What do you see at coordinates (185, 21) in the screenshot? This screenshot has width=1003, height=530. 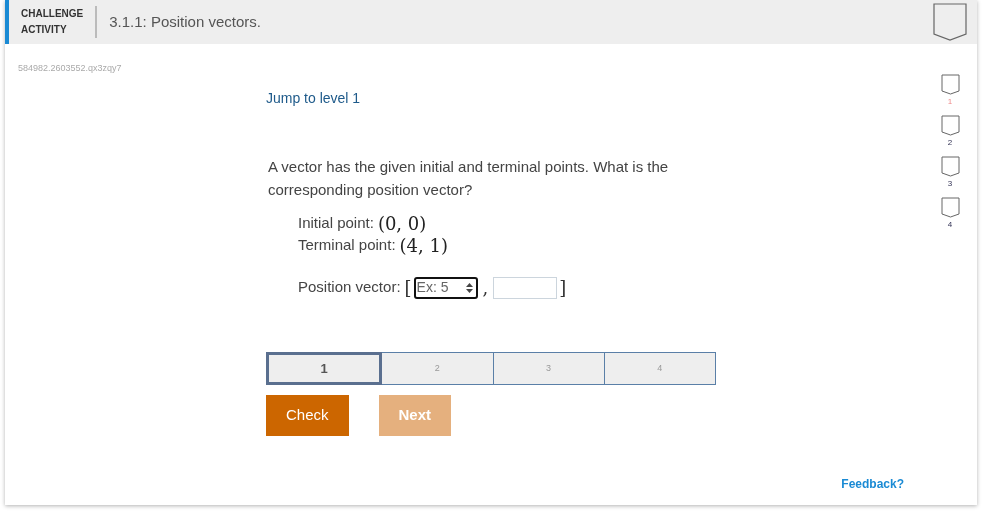 I see `activity-title: 3.1.1: Position vectors.` at bounding box center [185, 21].